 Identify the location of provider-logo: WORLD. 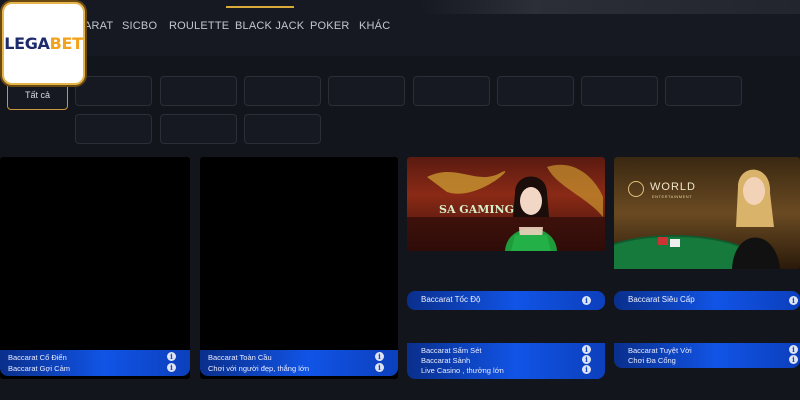
(673, 187).